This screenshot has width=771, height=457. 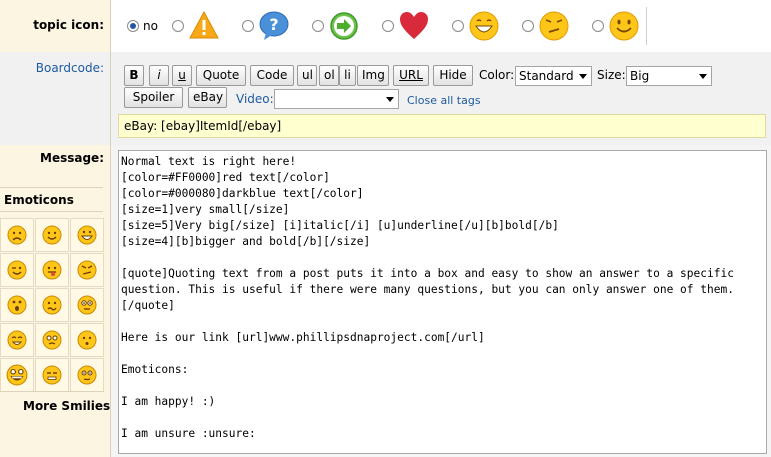 I want to click on warning-icon, so click(x=204, y=24).